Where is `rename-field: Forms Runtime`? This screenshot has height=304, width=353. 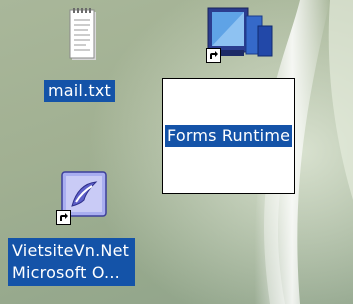 rename-field: Forms Runtime is located at coordinates (229, 136).